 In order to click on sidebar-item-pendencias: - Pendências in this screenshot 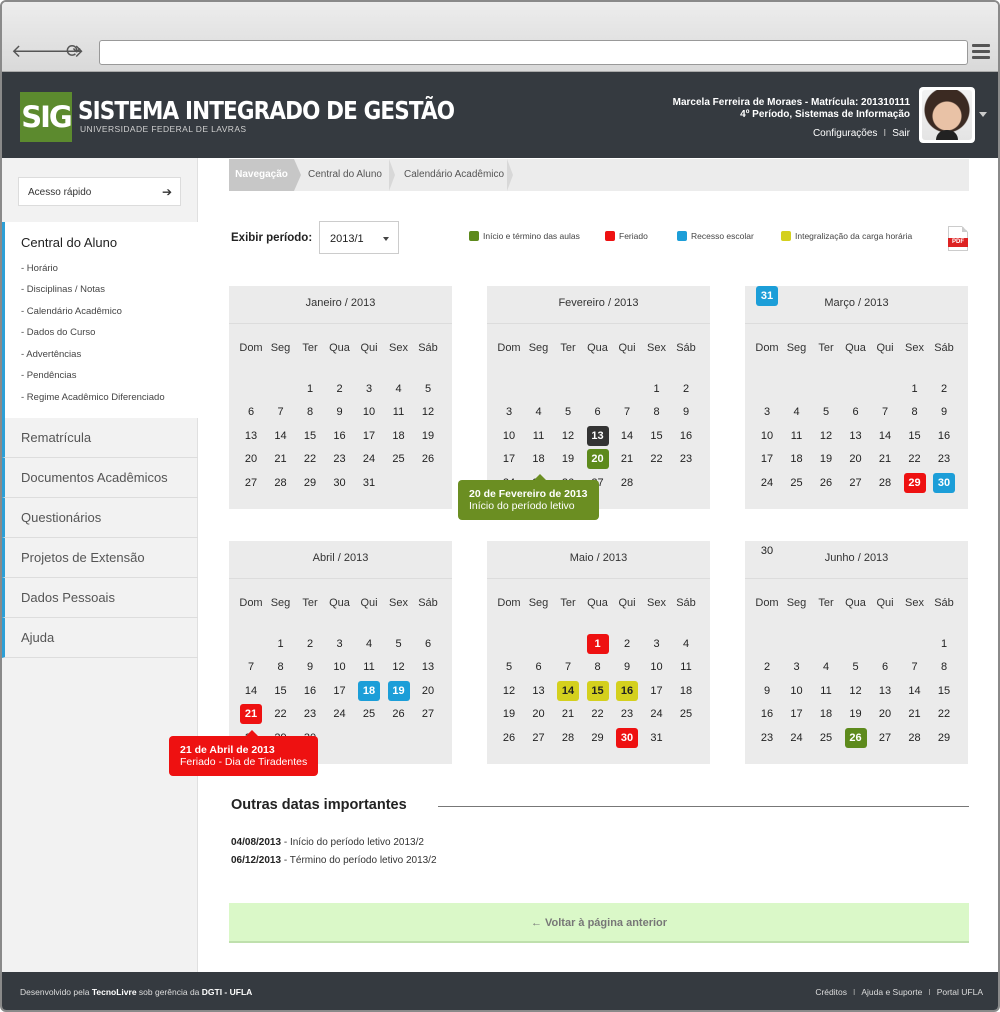, I will do `click(48, 375)`.